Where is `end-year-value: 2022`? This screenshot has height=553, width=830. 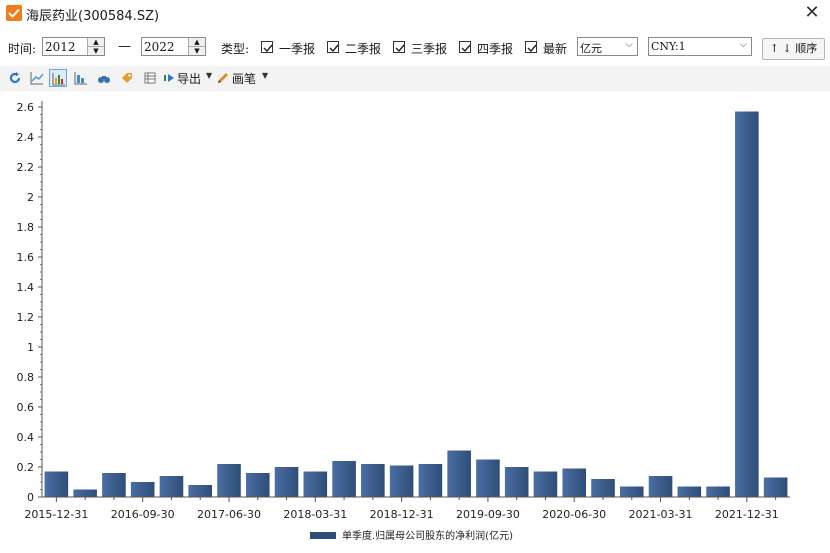
end-year-value: 2022 is located at coordinates (159, 47).